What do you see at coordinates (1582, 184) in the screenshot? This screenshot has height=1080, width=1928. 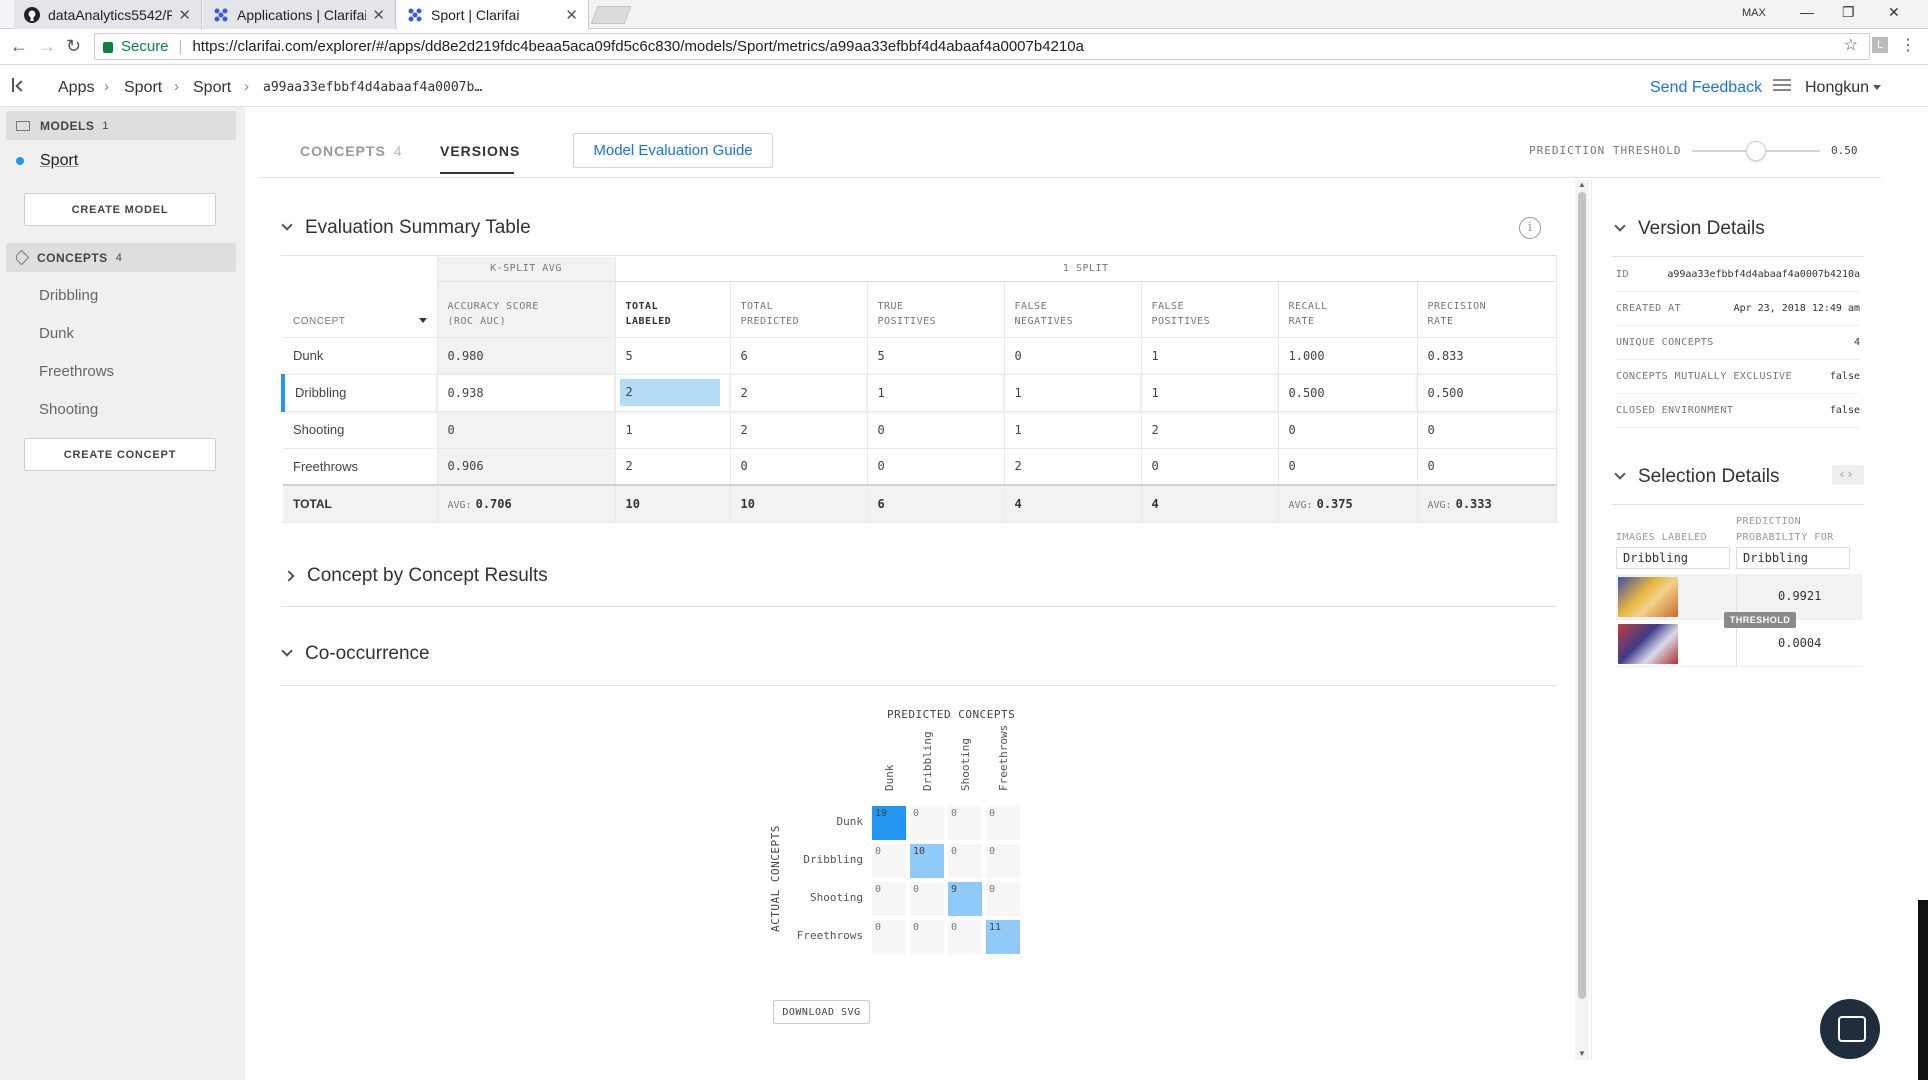 I see `scroll-up-icon: ▲` at bounding box center [1582, 184].